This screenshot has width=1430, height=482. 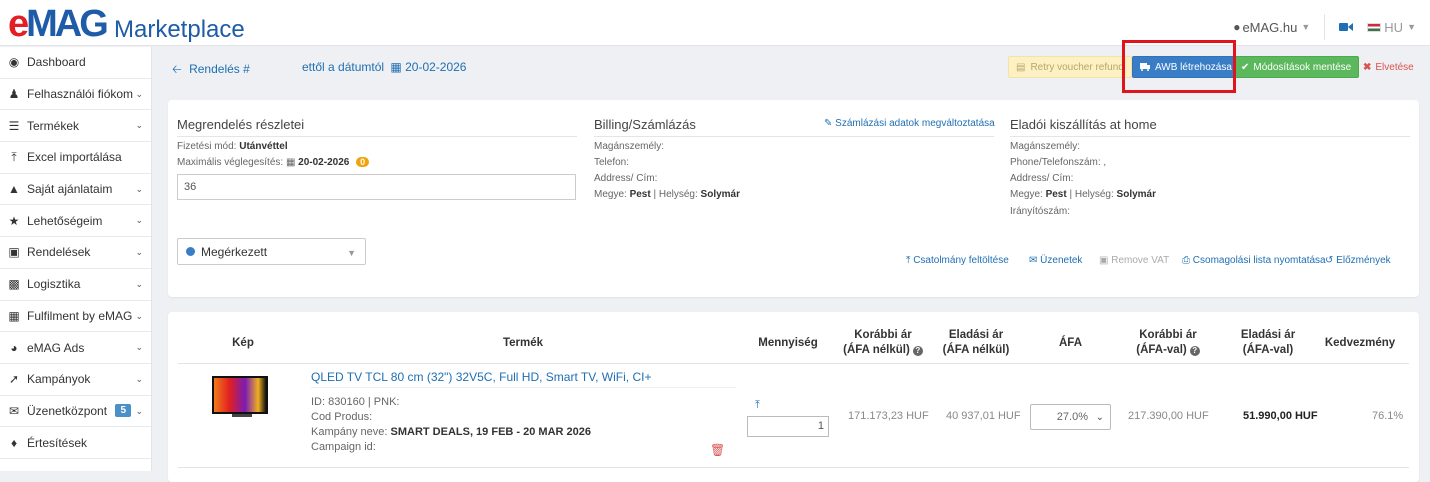 I want to click on sidebar-item: ▦ Fulfilment by eMAG ⌄, so click(x=75, y=317).